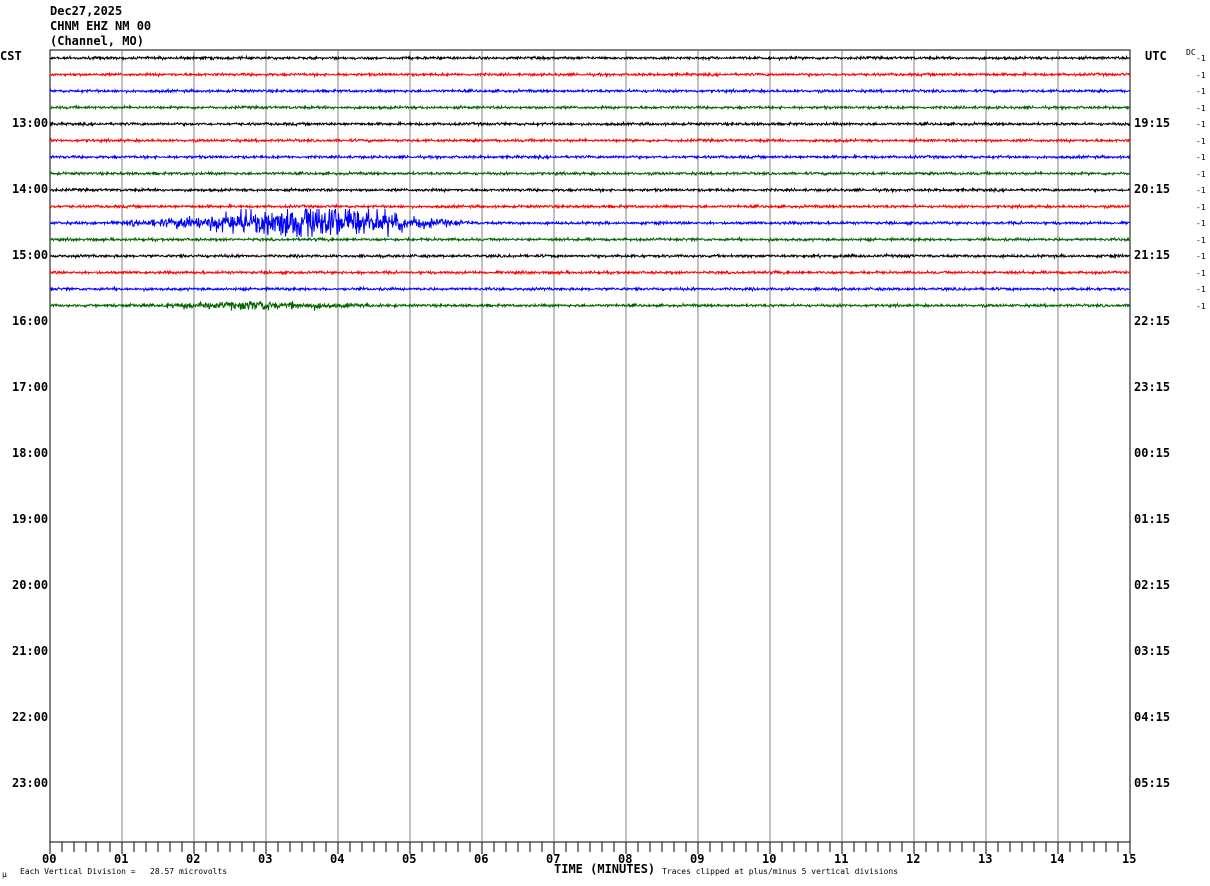 Image resolution: width=1210 pixels, height=886 pixels. Describe the element at coordinates (985, 859) in the screenshot. I see `x-tick-label: 13` at that location.